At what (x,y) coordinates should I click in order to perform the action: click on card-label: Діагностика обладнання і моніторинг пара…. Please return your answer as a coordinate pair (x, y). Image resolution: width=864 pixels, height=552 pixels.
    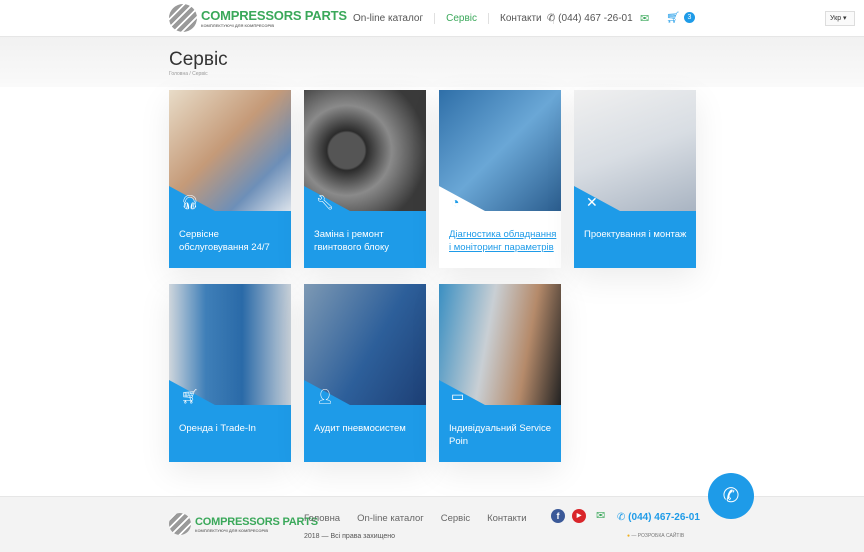
    Looking at the image, I should click on (503, 241).